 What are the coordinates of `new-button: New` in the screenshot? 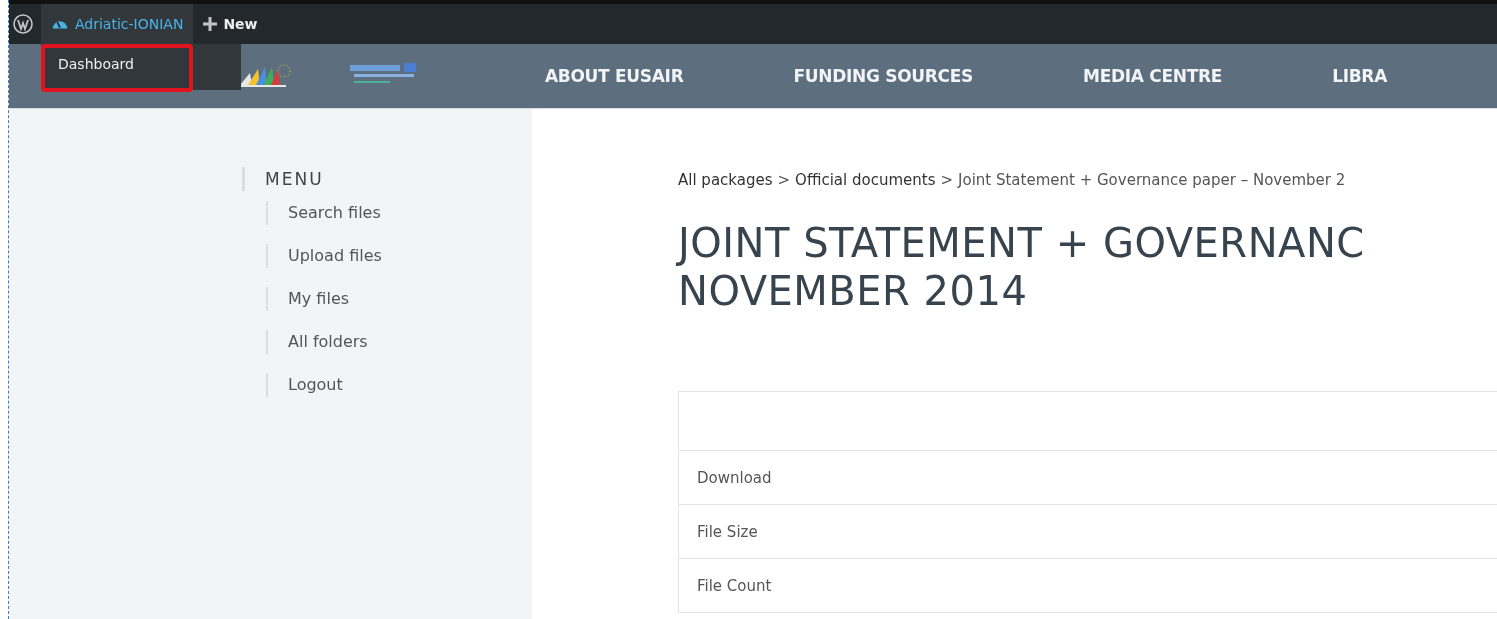 It's located at (230, 24).